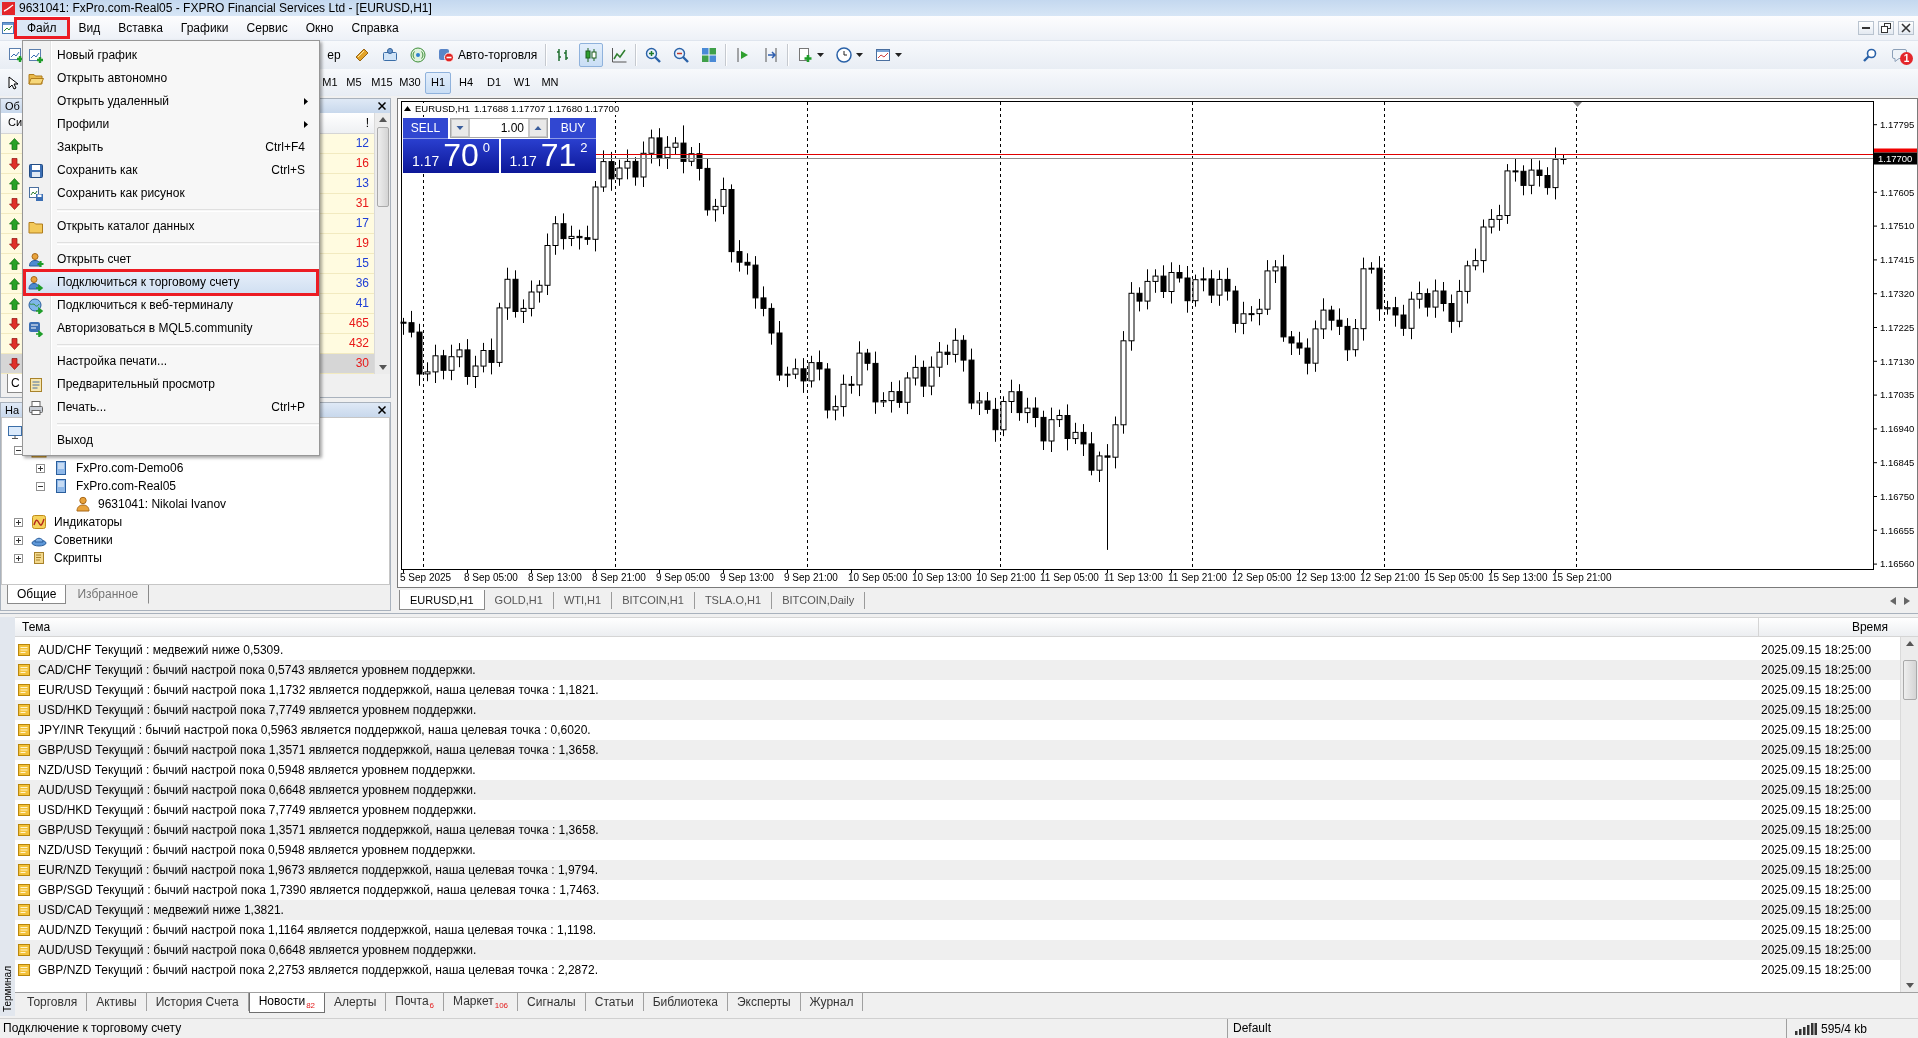 Image resolution: width=1918 pixels, height=1038 pixels. What do you see at coordinates (197, 1002) in the screenshot?
I see `terminal-tab: История Счета` at bounding box center [197, 1002].